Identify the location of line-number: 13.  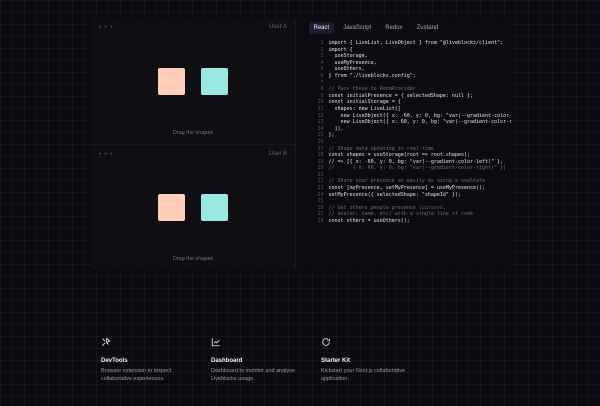
(320, 122).